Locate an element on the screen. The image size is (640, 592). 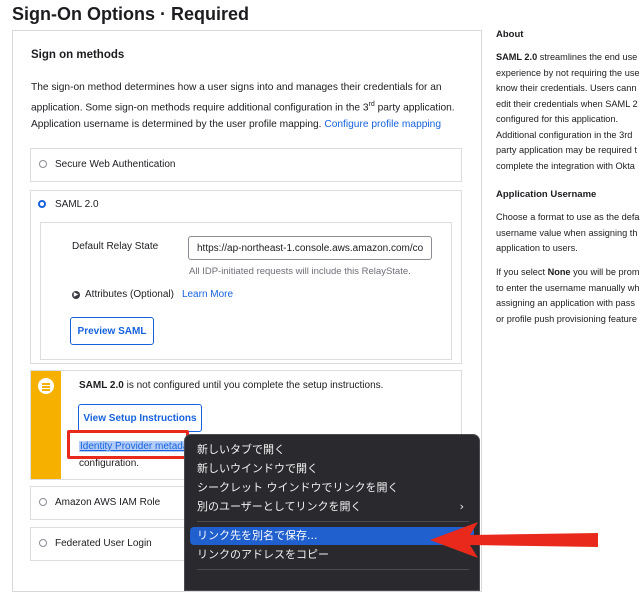
menu-item-open-new-tab: 新しいタブで開く is located at coordinates (332, 450).